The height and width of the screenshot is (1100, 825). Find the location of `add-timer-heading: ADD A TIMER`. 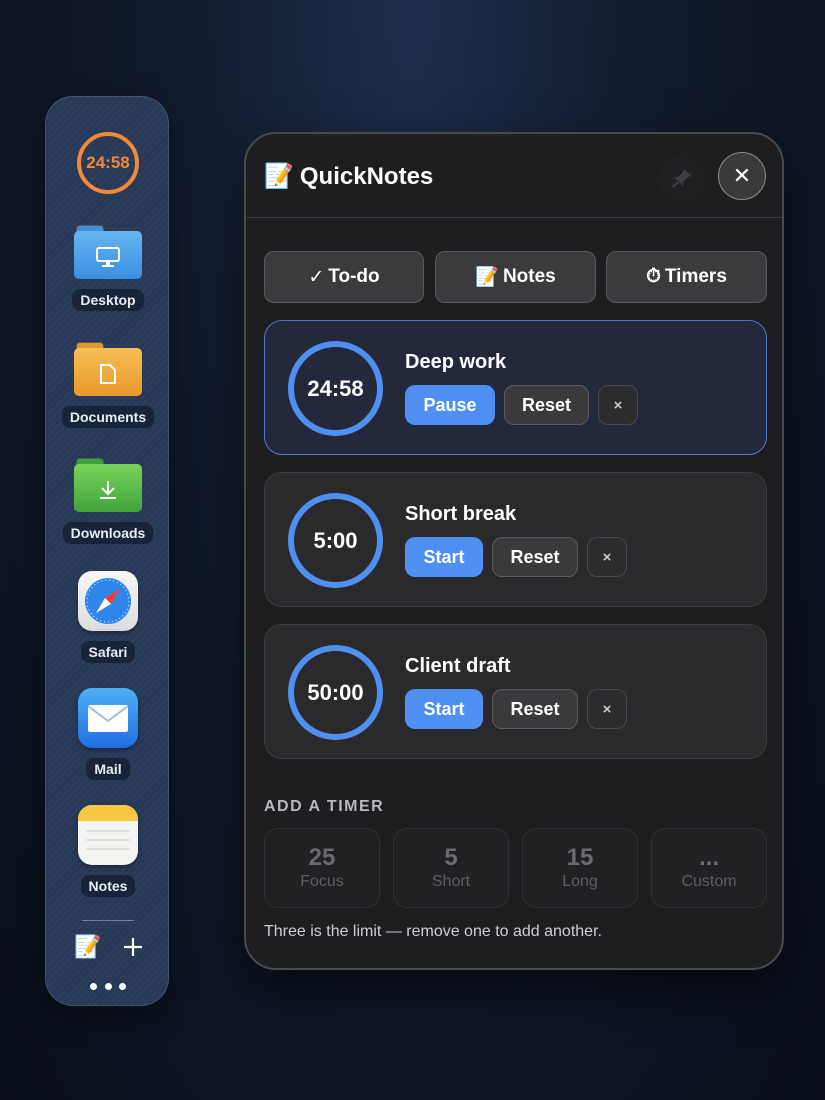

add-timer-heading: ADD A TIMER is located at coordinates (324, 806).